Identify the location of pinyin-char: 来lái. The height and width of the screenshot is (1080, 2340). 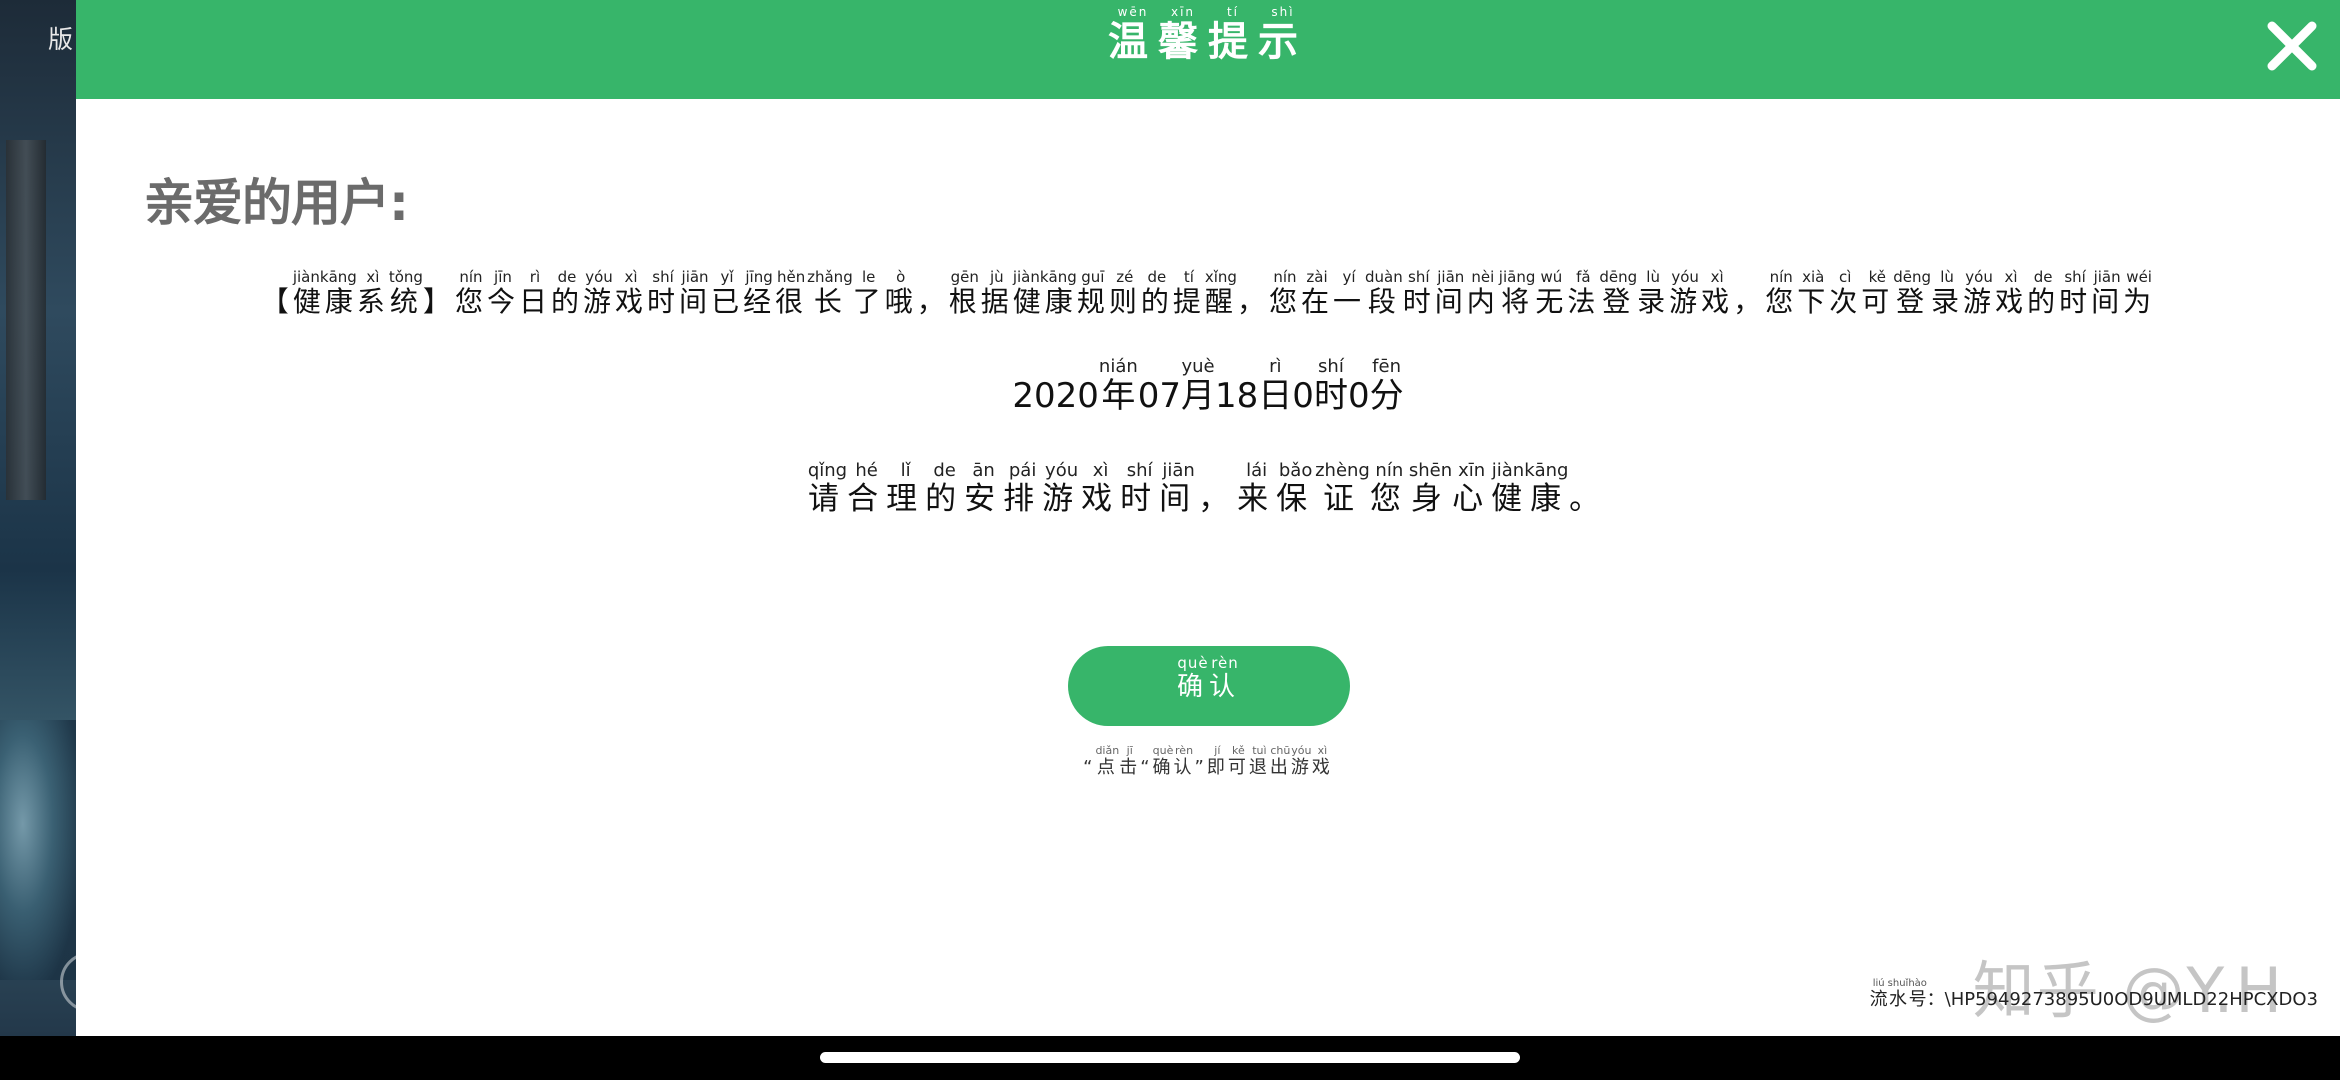
(1256, 488).